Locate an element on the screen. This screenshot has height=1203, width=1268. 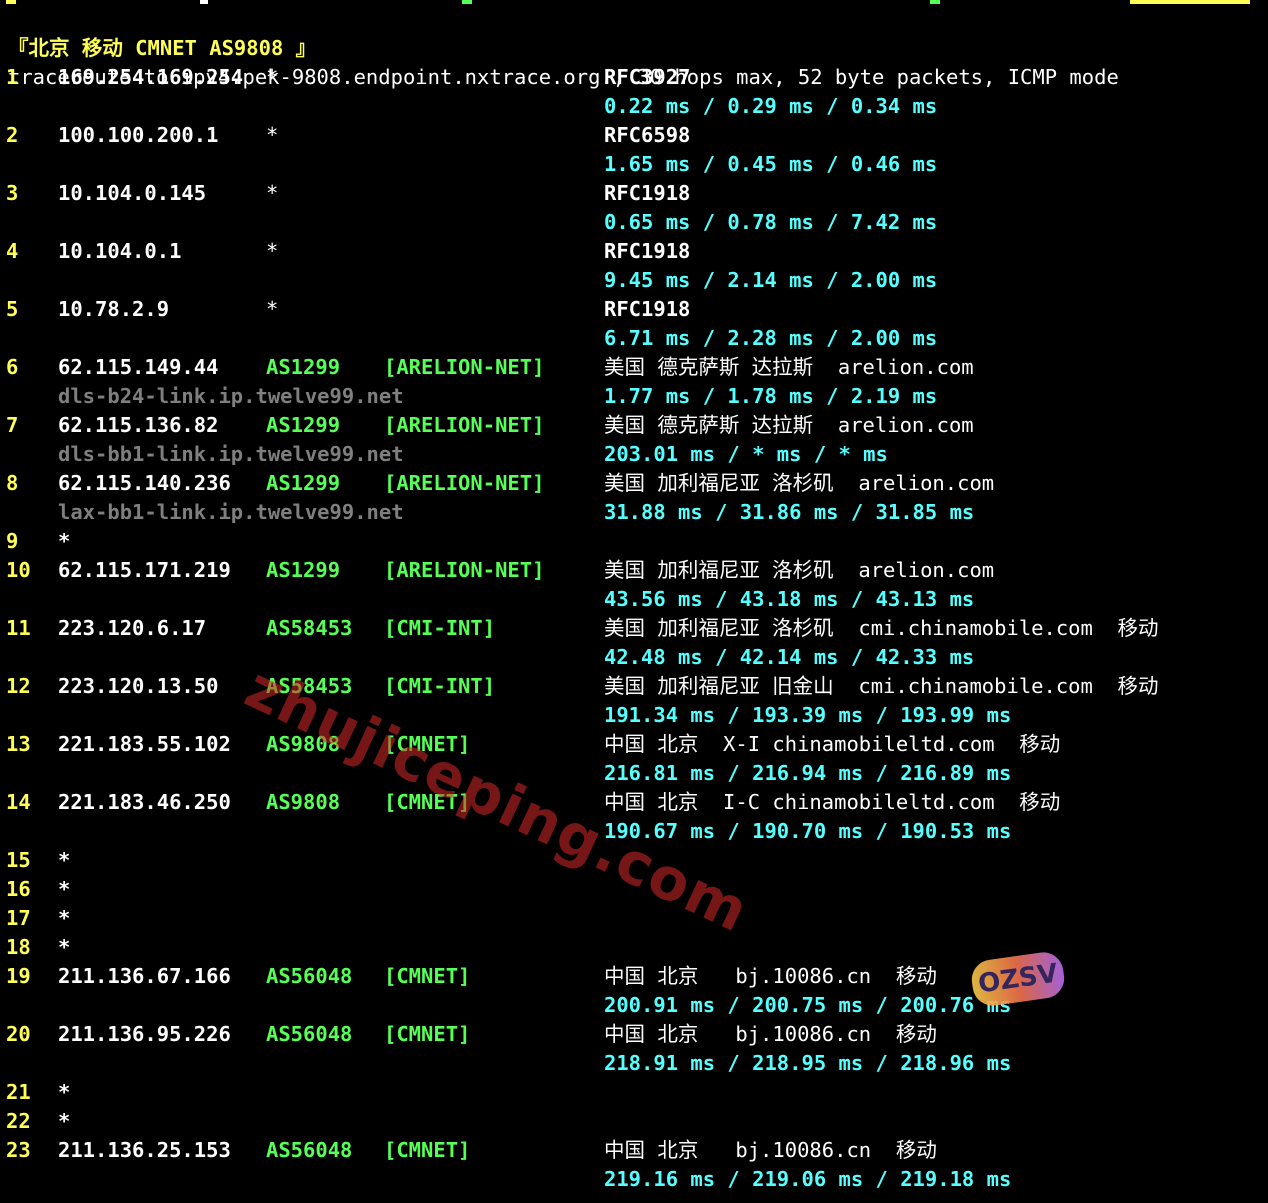
hop-number: 1 is located at coordinates (12, 77).